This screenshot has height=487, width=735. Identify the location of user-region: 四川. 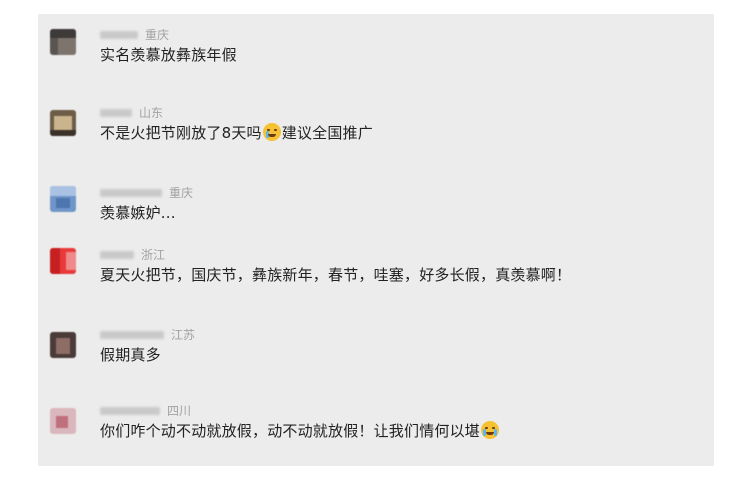
(179, 411).